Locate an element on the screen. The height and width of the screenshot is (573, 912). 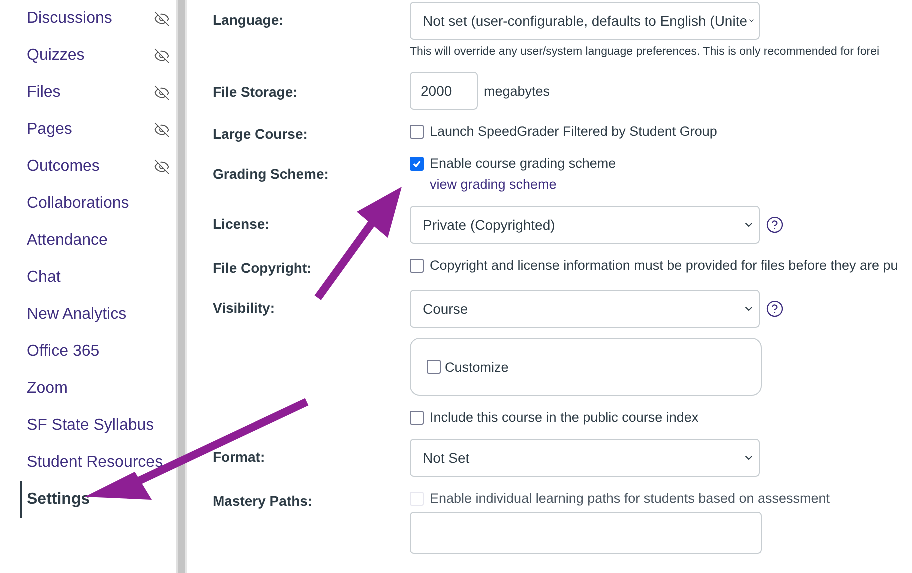
sidebar-item: Discussions is located at coordinates (98, 18).